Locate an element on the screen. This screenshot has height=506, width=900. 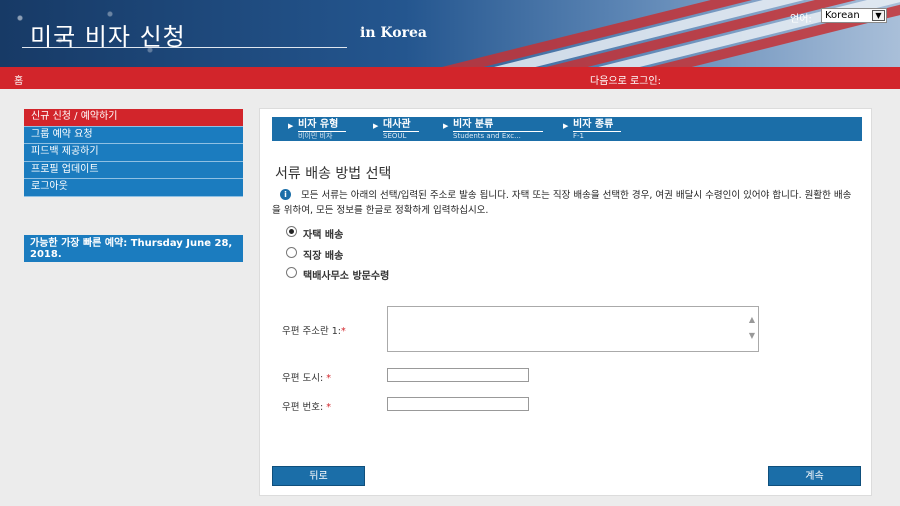
continue-button: 계속 is located at coordinates (814, 476).